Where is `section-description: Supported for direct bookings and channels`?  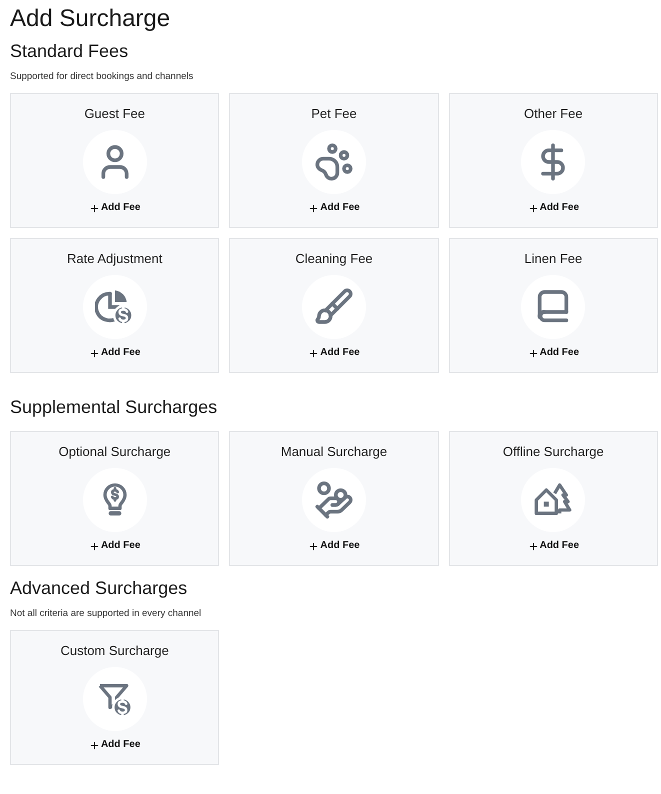 section-description: Supported for direct bookings and channels is located at coordinates (102, 77).